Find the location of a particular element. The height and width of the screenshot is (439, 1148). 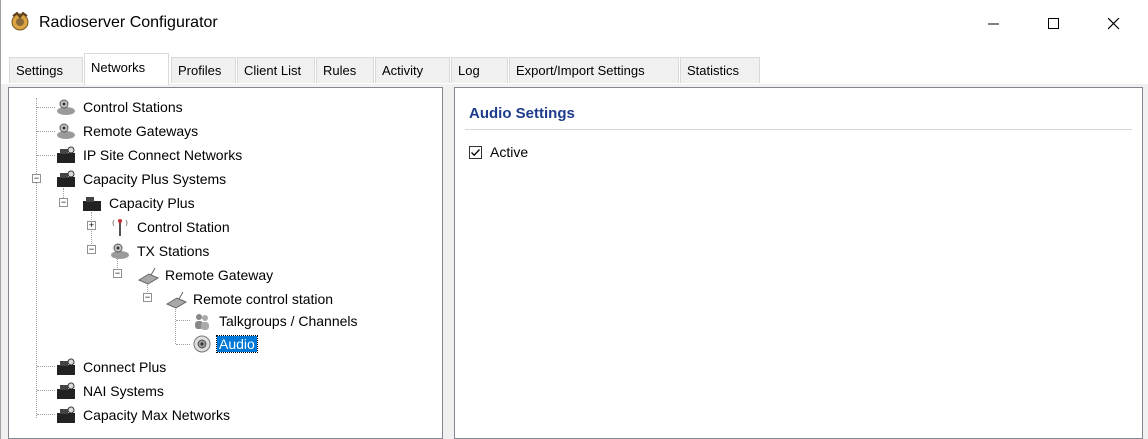

speaker-icon is located at coordinates (202, 344).